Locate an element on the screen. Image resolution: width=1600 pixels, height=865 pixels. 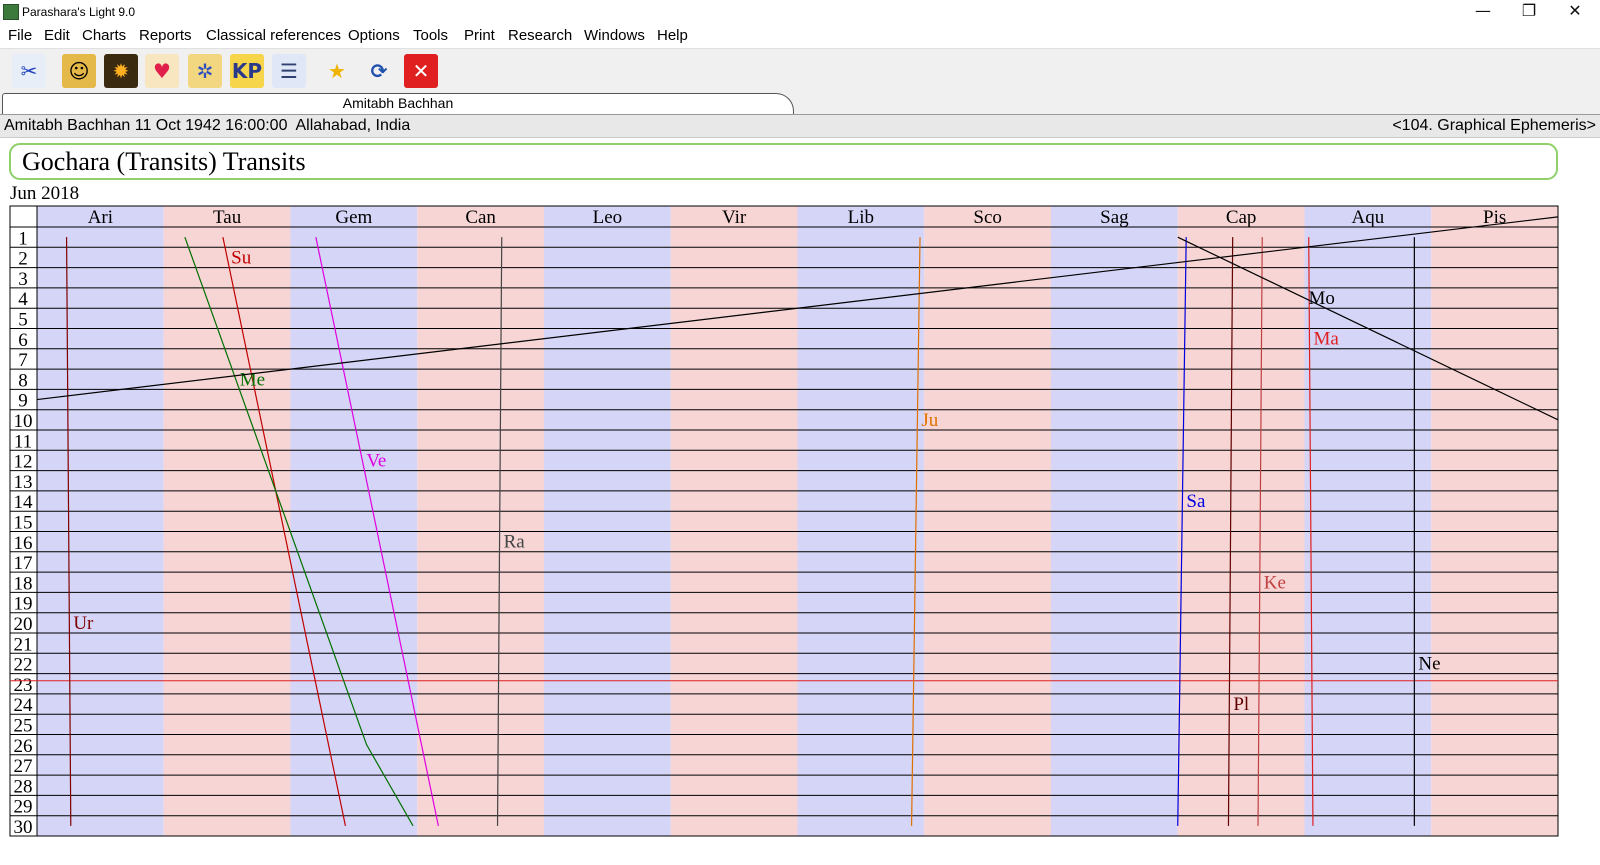
planet-label-ur: Ur is located at coordinates (83, 623).